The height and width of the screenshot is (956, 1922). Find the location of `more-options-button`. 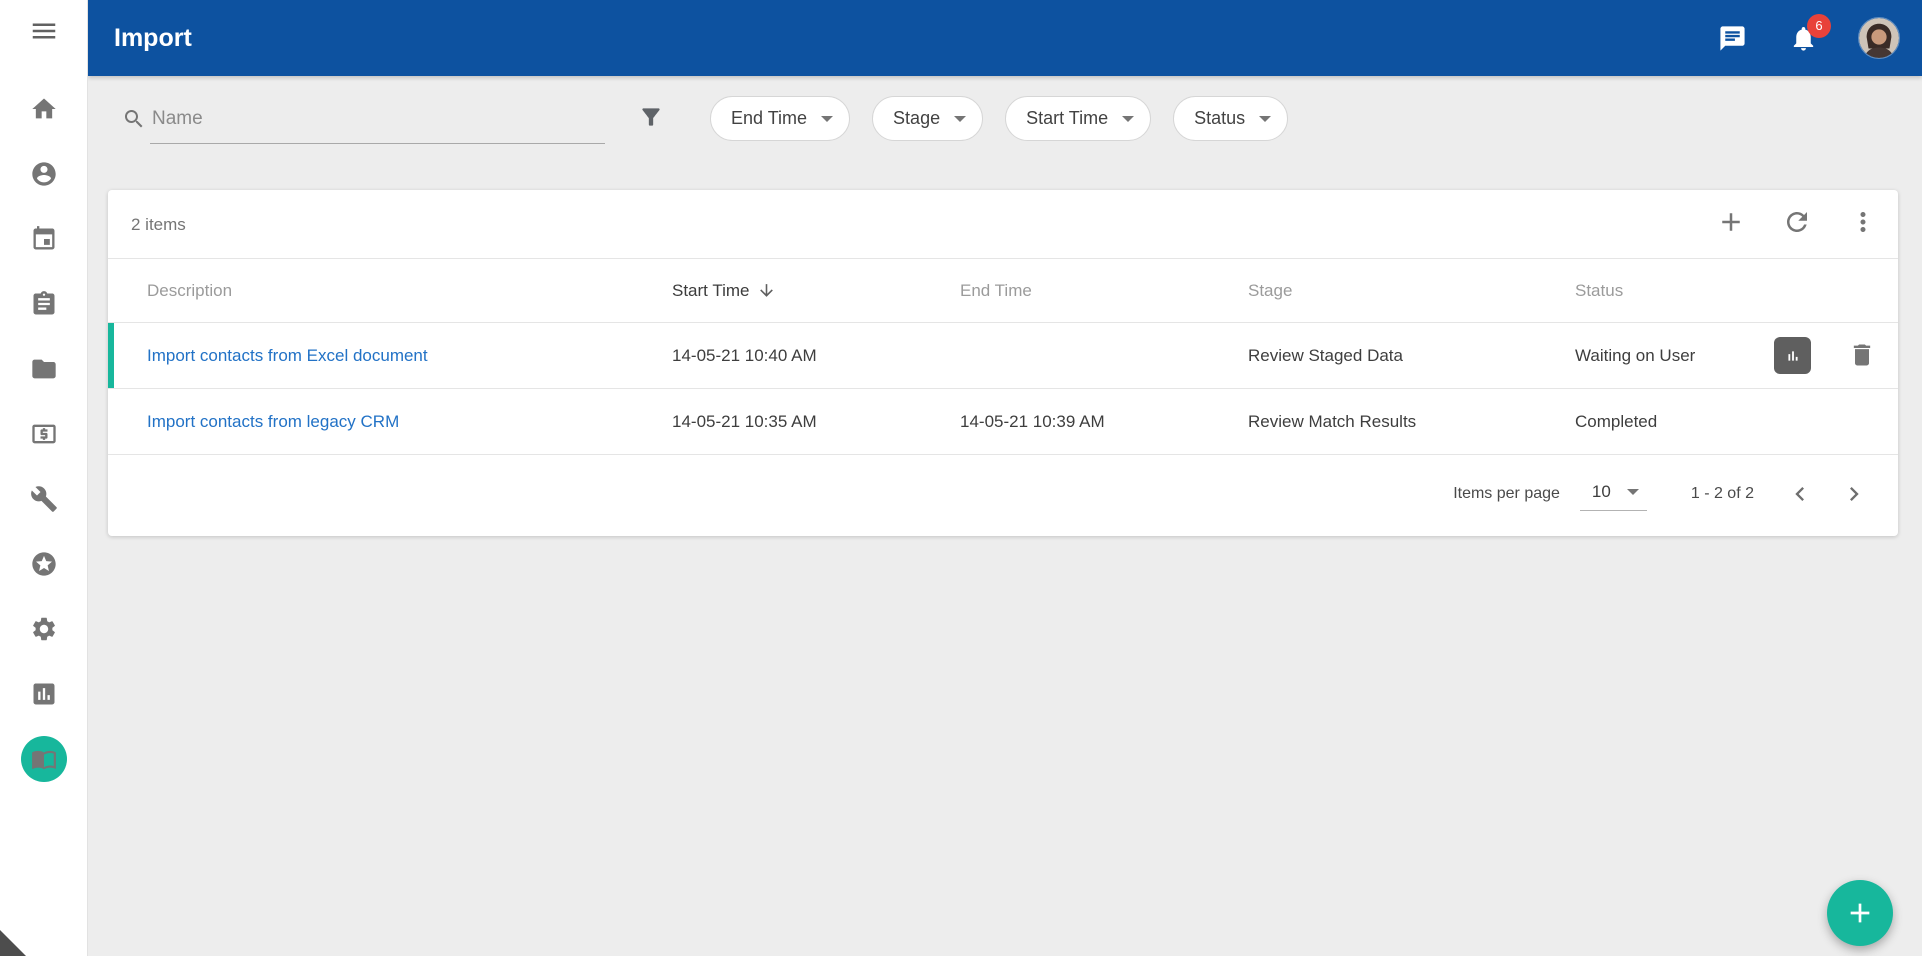

more-options-button is located at coordinates (1863, 222).